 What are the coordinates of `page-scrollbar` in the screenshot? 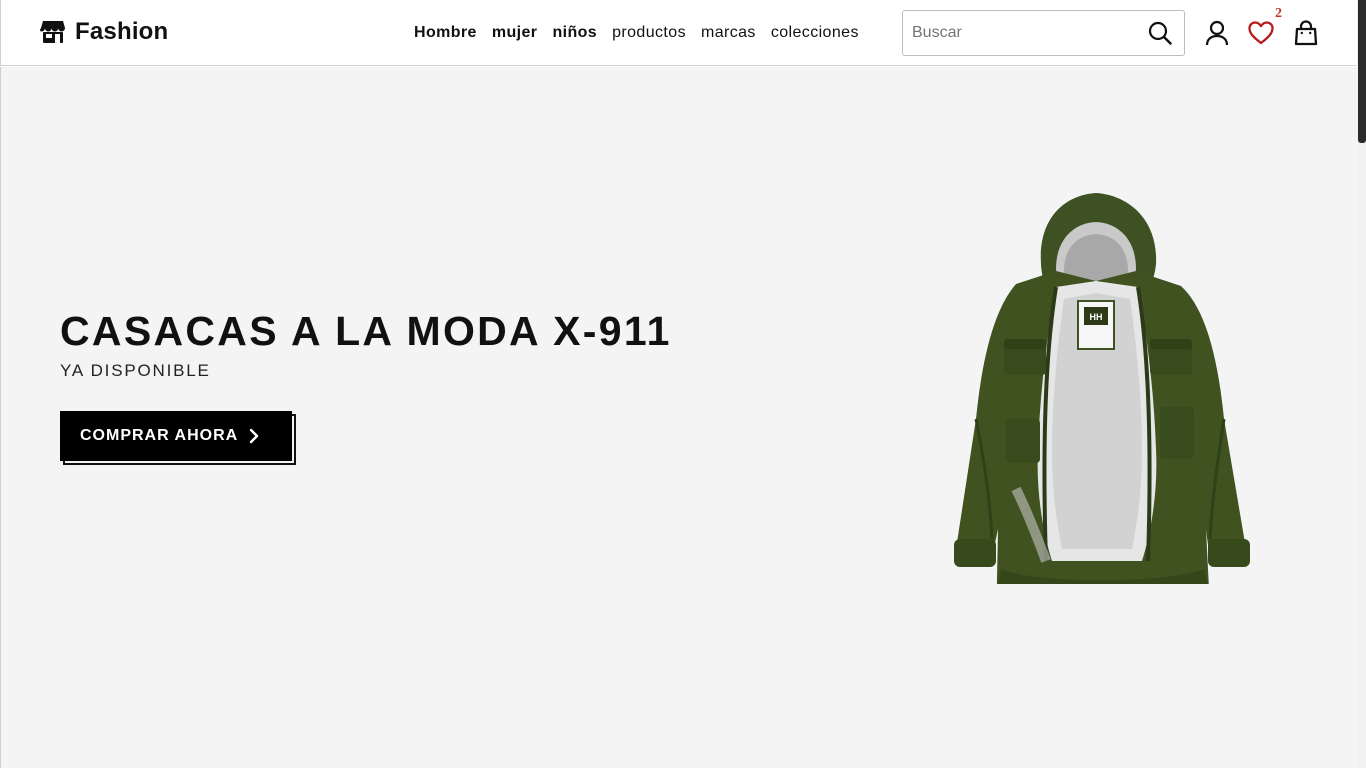 It's located at (1361, 384).